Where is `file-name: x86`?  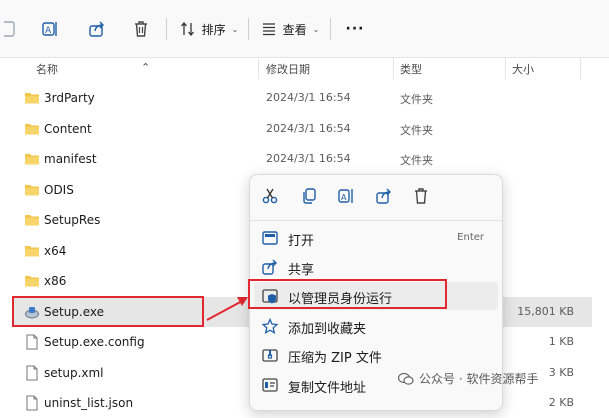 file-name: x86 is located at coordinates (55, 281).